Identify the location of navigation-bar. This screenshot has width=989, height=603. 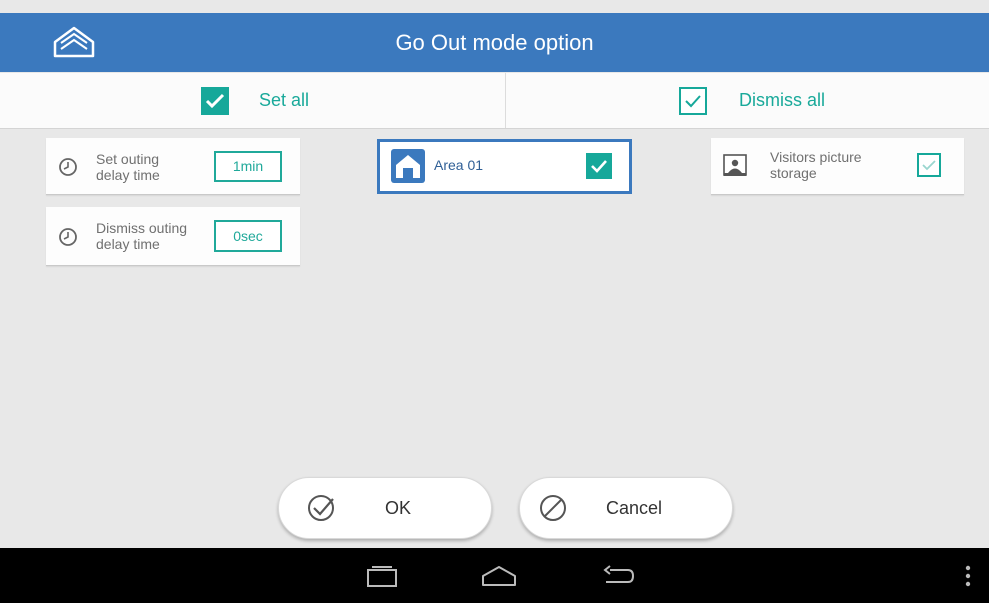
(494, 575).